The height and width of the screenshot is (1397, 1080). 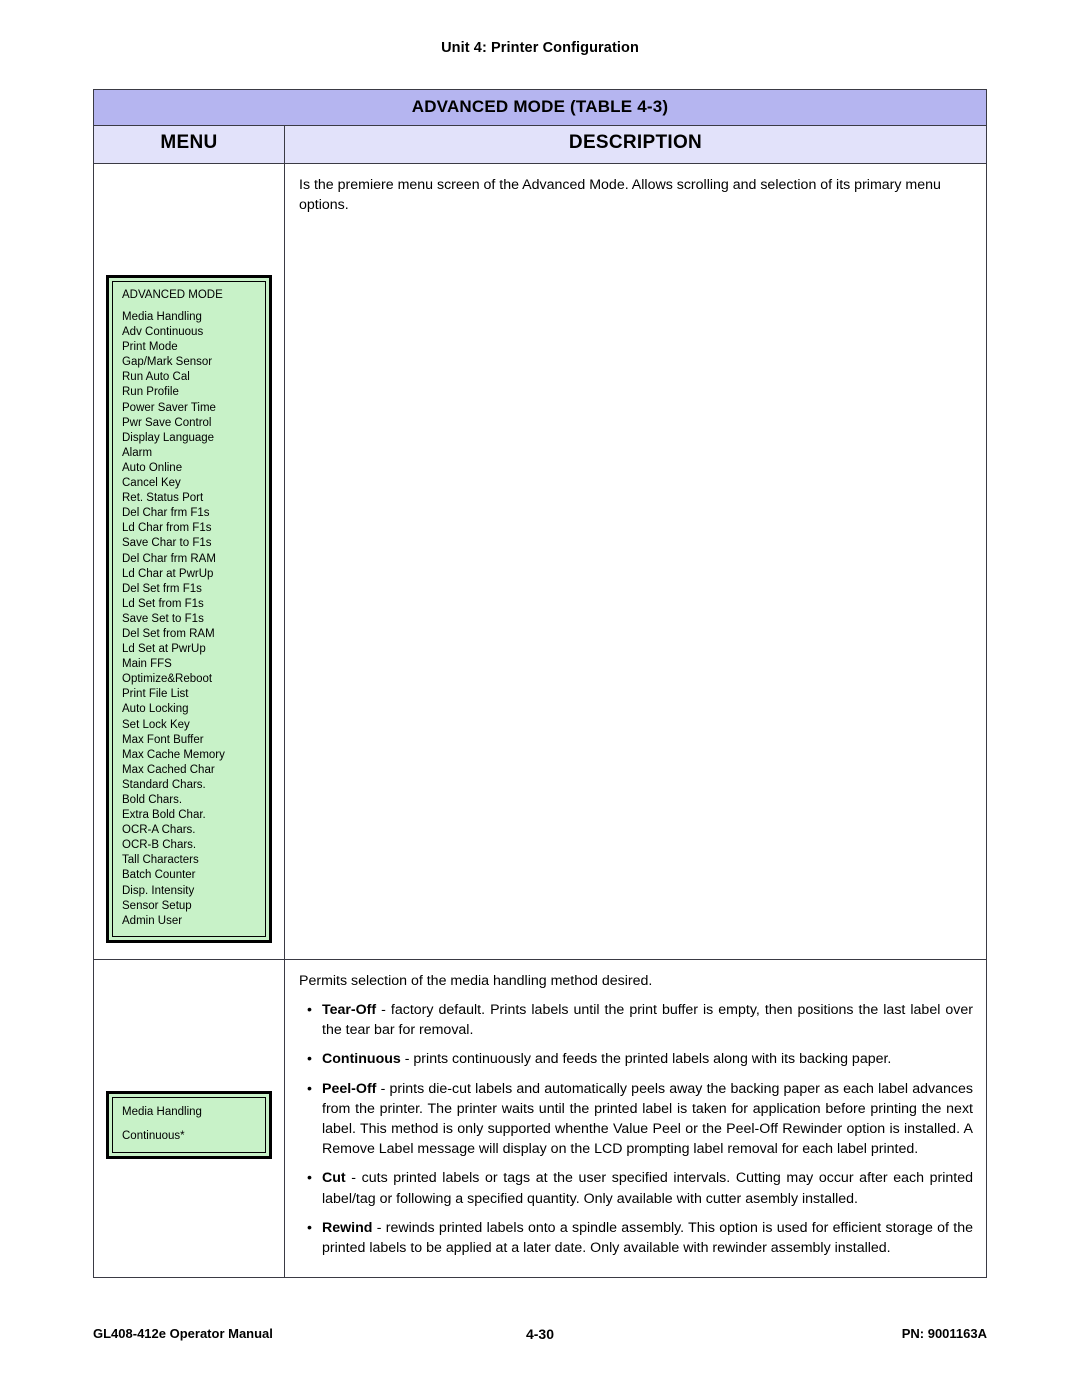 What do you see at coordinates (189, 725) in the screenshot?
I see `lcd-menu-item: Set Lock Key` at bounding box center [189, 725].